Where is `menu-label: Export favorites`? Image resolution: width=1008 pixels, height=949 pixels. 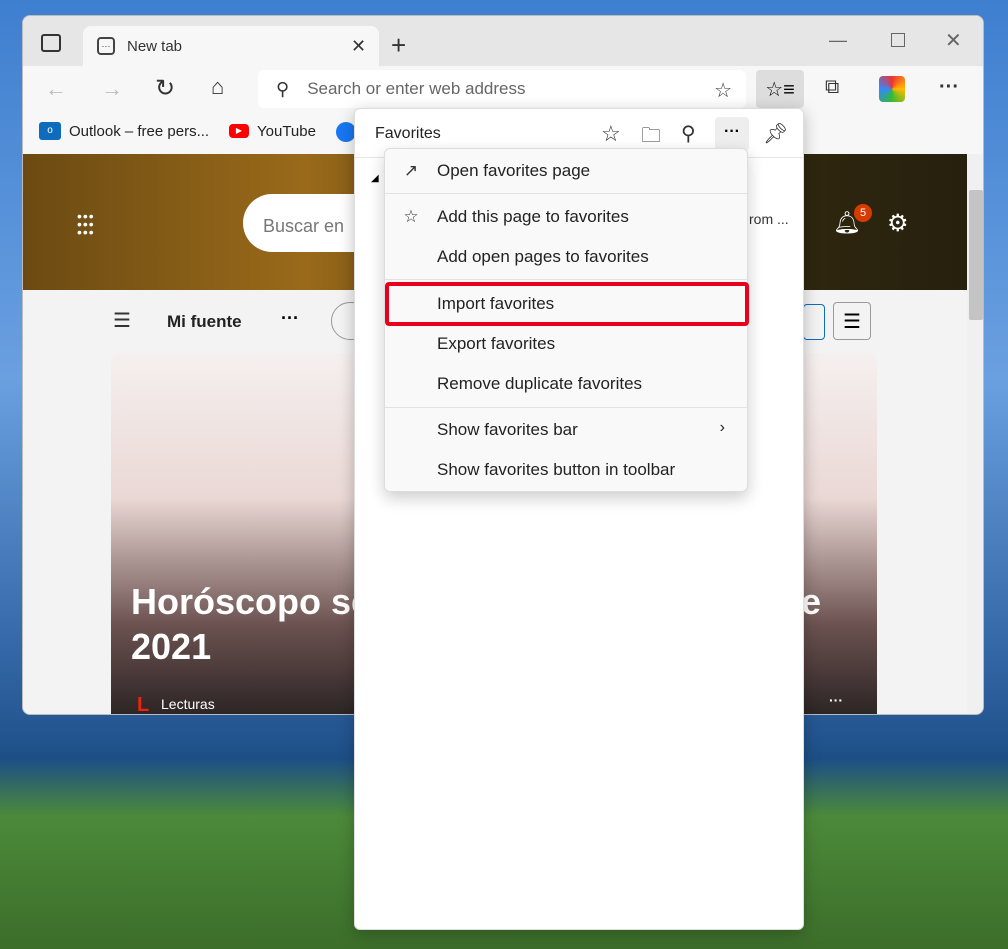
menu-label: Export favorites is located at coordinates (496, 343).